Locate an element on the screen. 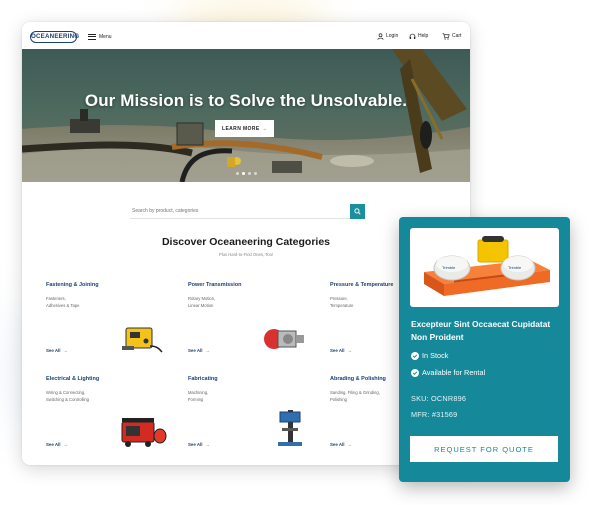 The image size is (592, 505). search-input is located at coordinates (240, 211).